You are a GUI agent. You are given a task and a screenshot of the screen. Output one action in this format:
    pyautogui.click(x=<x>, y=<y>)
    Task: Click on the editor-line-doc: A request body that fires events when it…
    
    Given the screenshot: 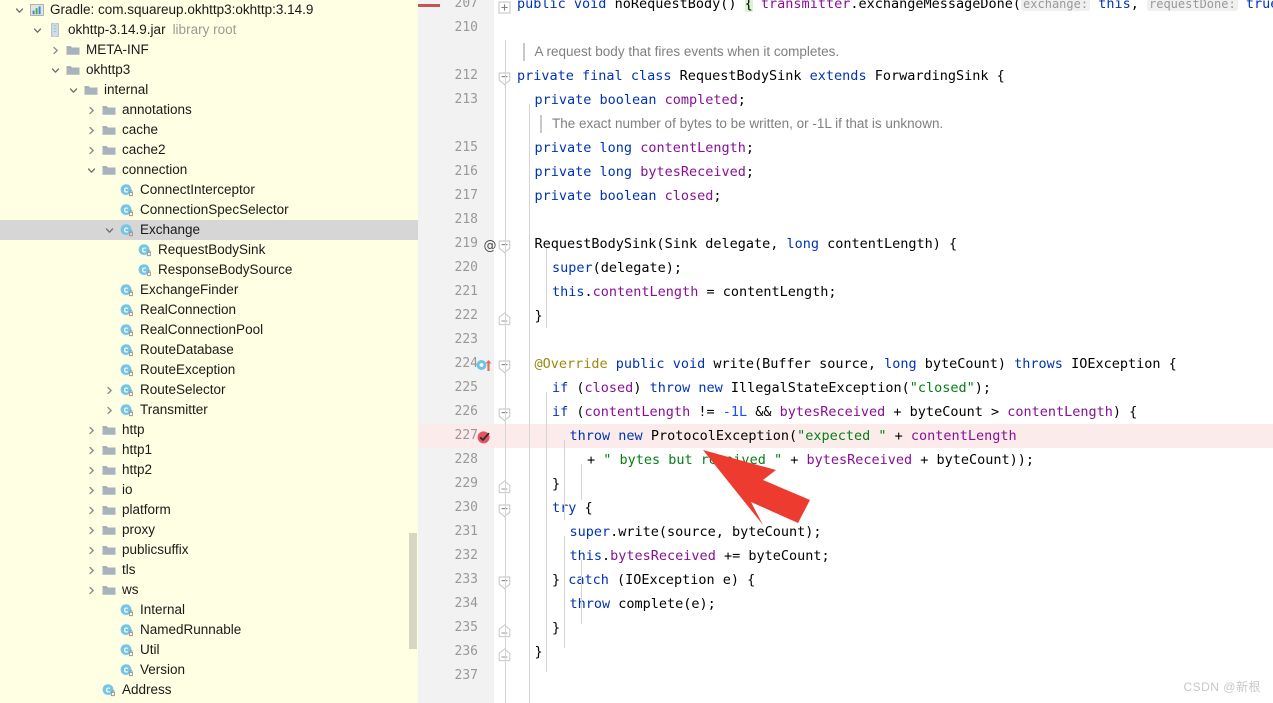 What is the action you would take?
    pyautogui.click(x=845, y=52)
    